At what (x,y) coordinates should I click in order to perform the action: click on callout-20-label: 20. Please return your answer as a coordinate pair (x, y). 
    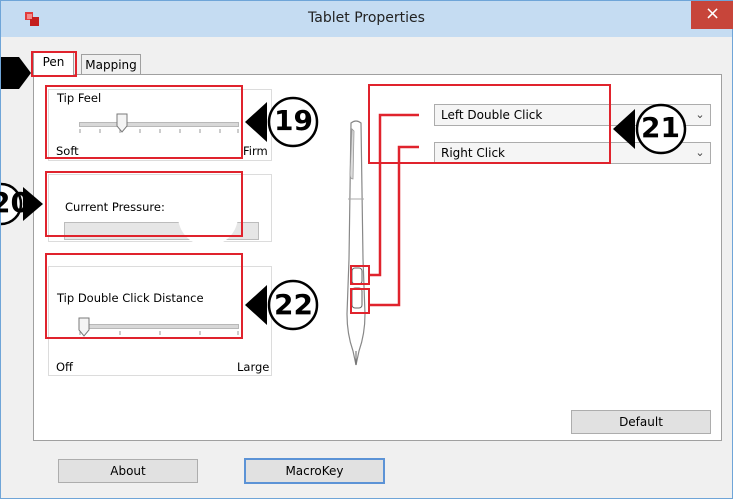
    Looking at the image, I should click on (15, 202).